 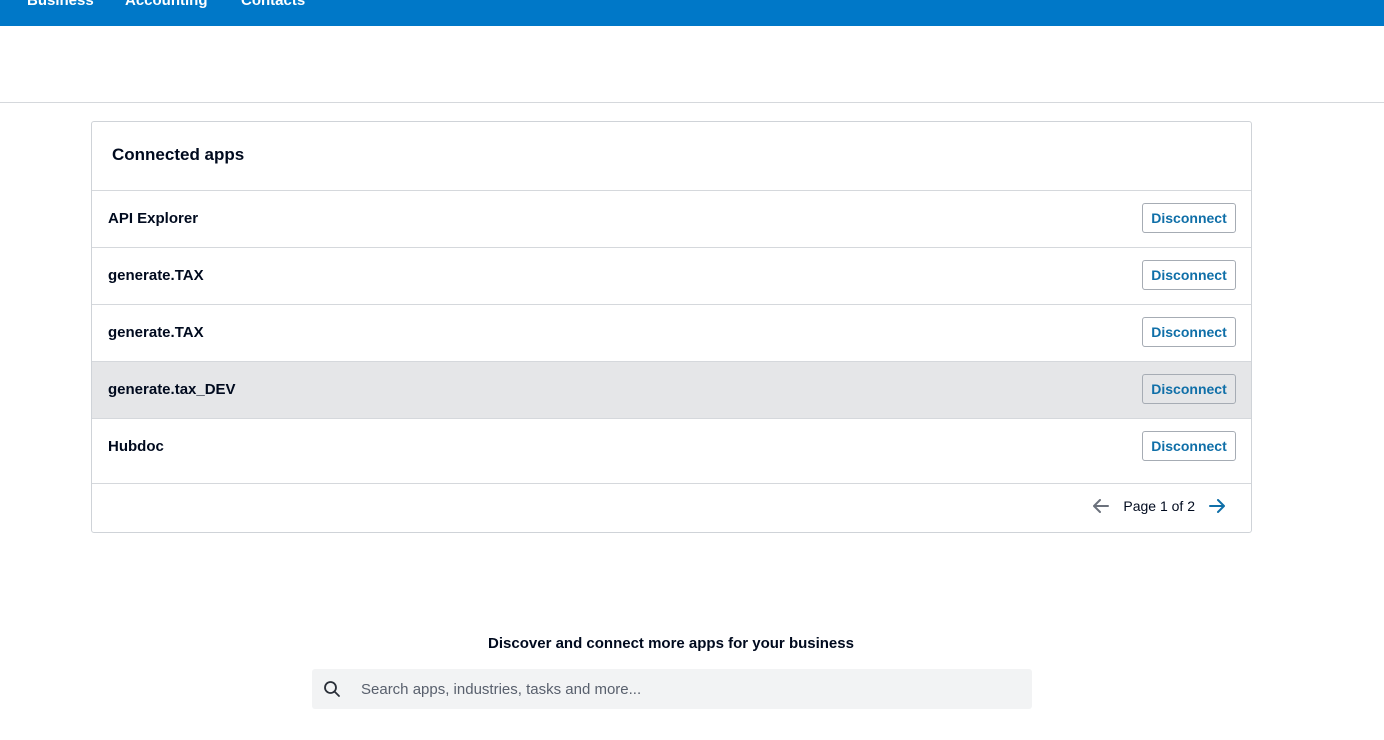 I want to click on app-name: generate.tax_DEV, so click(x=172, y=389).